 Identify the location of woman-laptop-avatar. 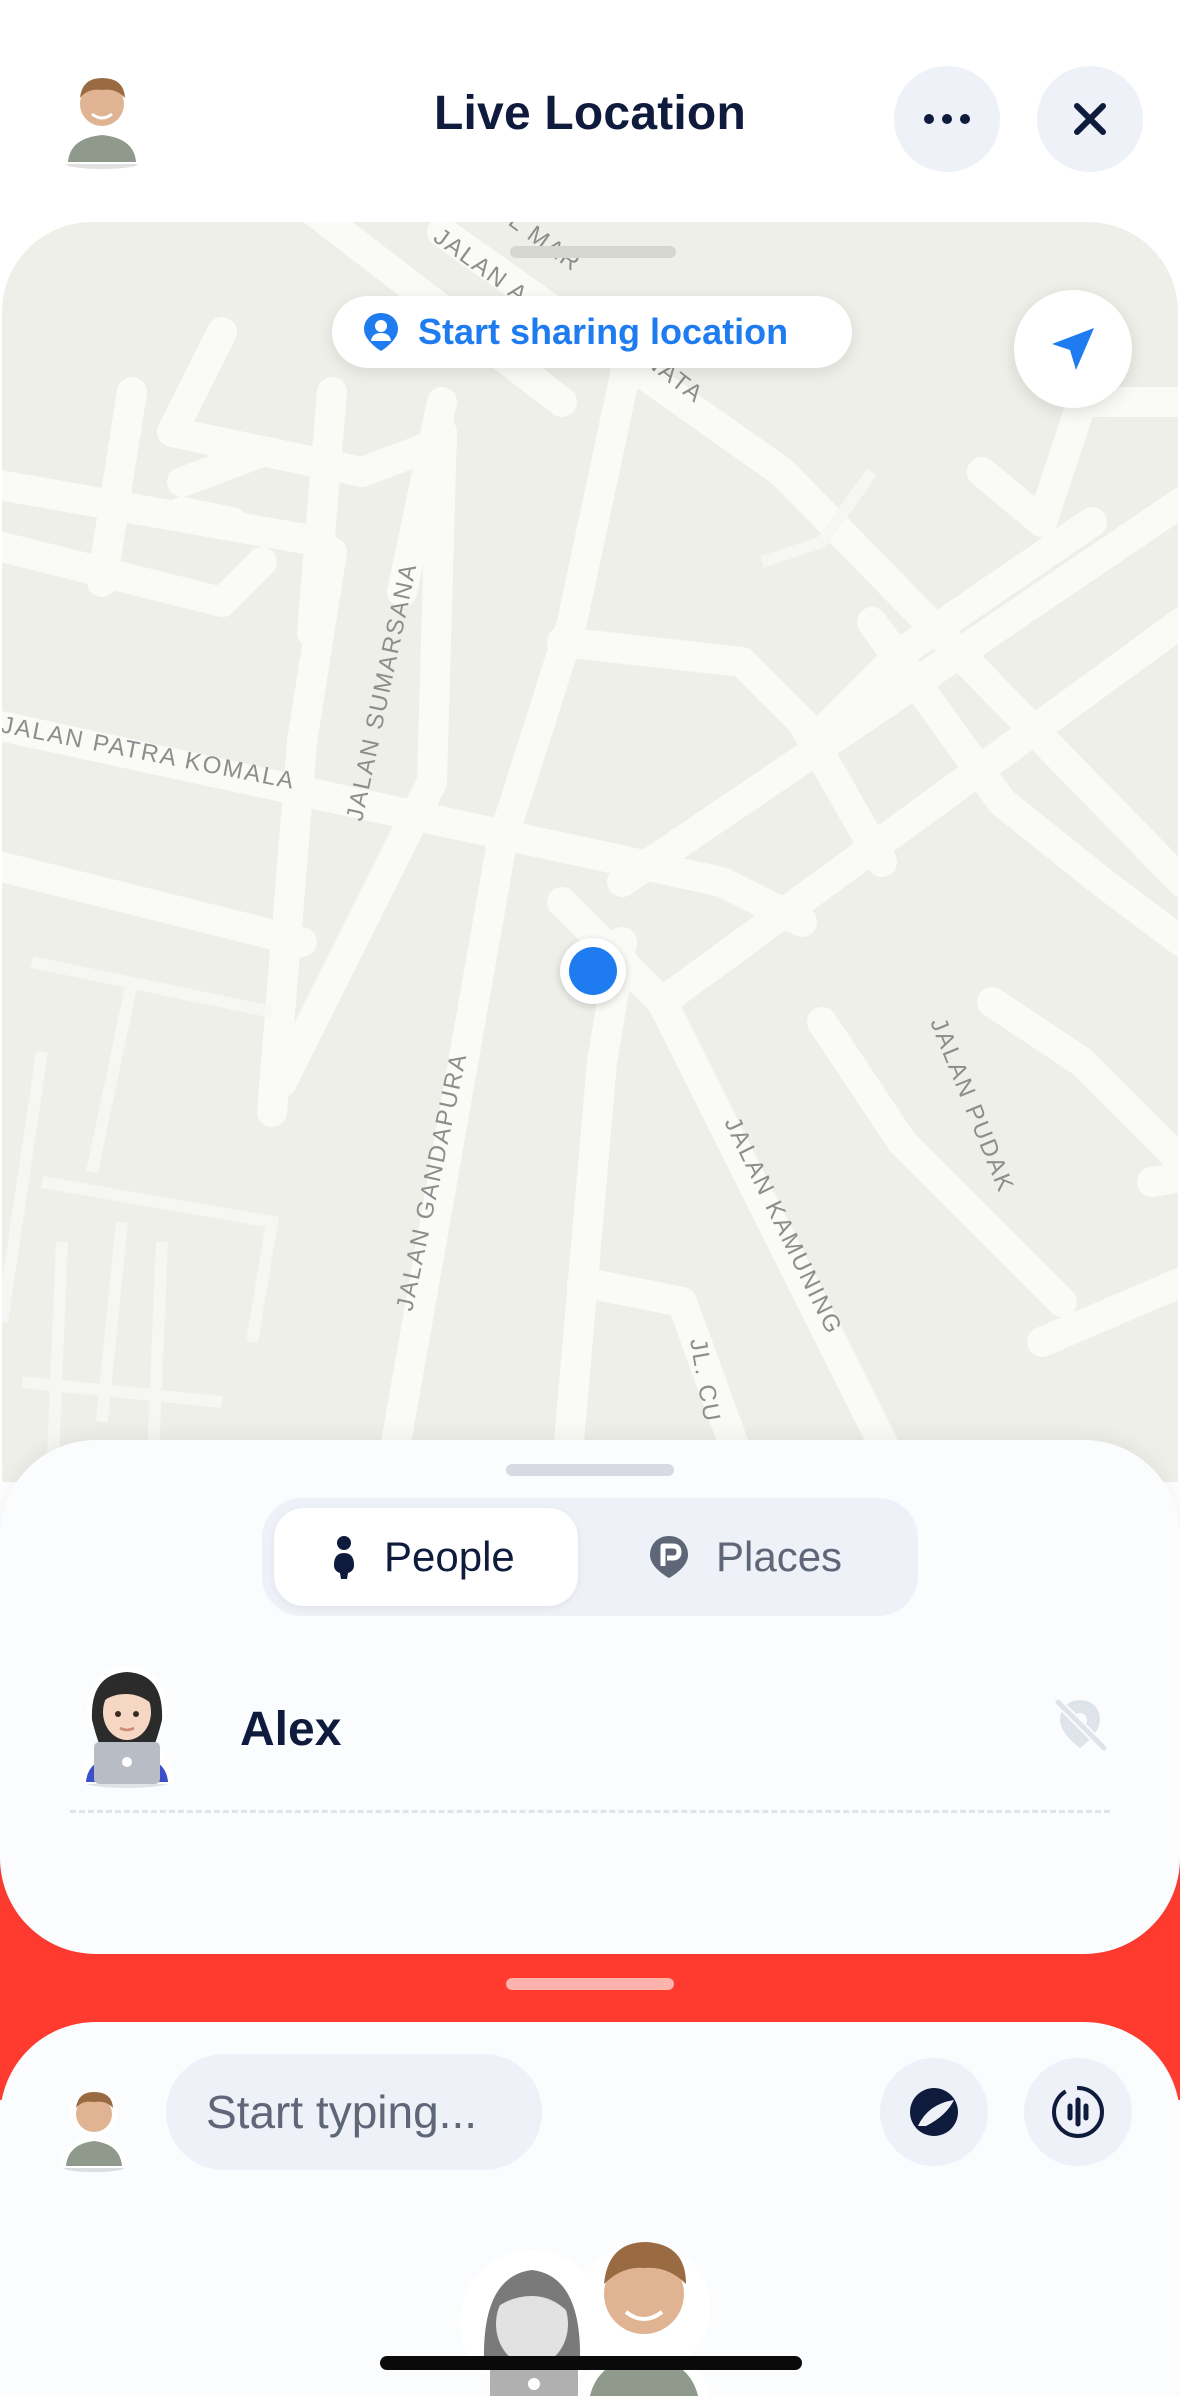
(127, 1725).